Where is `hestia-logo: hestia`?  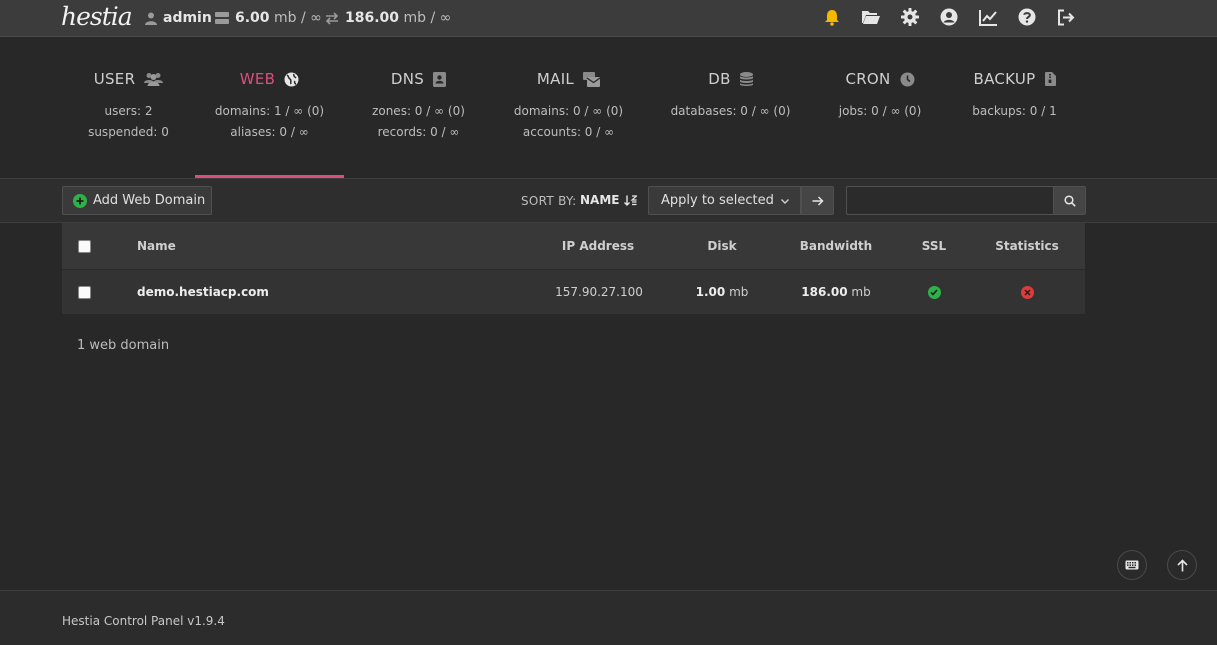
hestia-logo: hestia is located at coordinates (97, 17).